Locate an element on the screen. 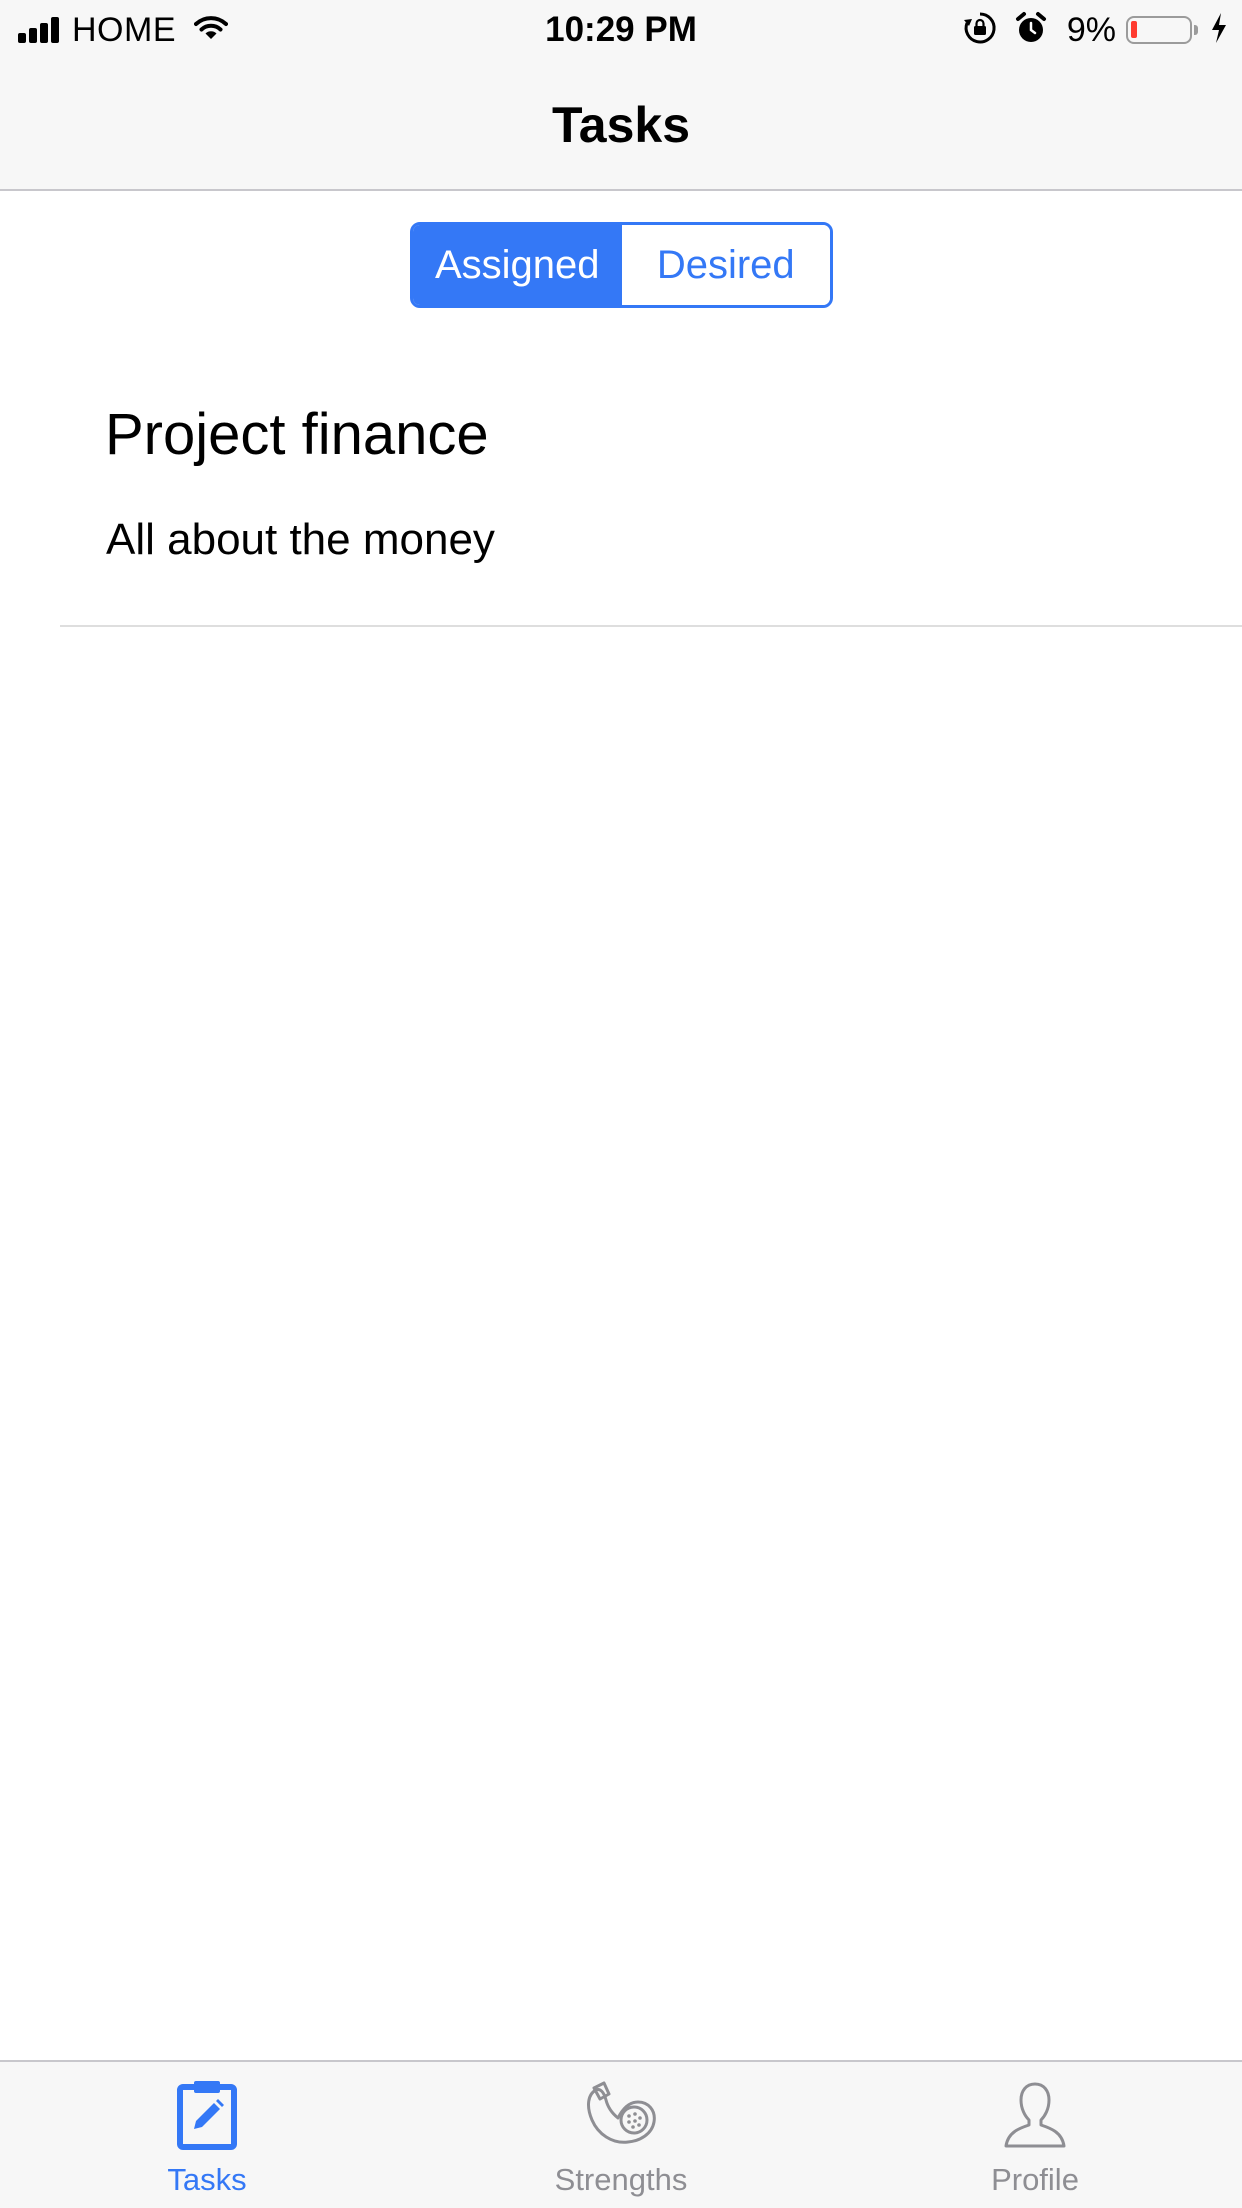 Image resolution: width=1242 pixels, height=2208 pixels. battery-percent: 9% is located at coordinates (1091, 29).